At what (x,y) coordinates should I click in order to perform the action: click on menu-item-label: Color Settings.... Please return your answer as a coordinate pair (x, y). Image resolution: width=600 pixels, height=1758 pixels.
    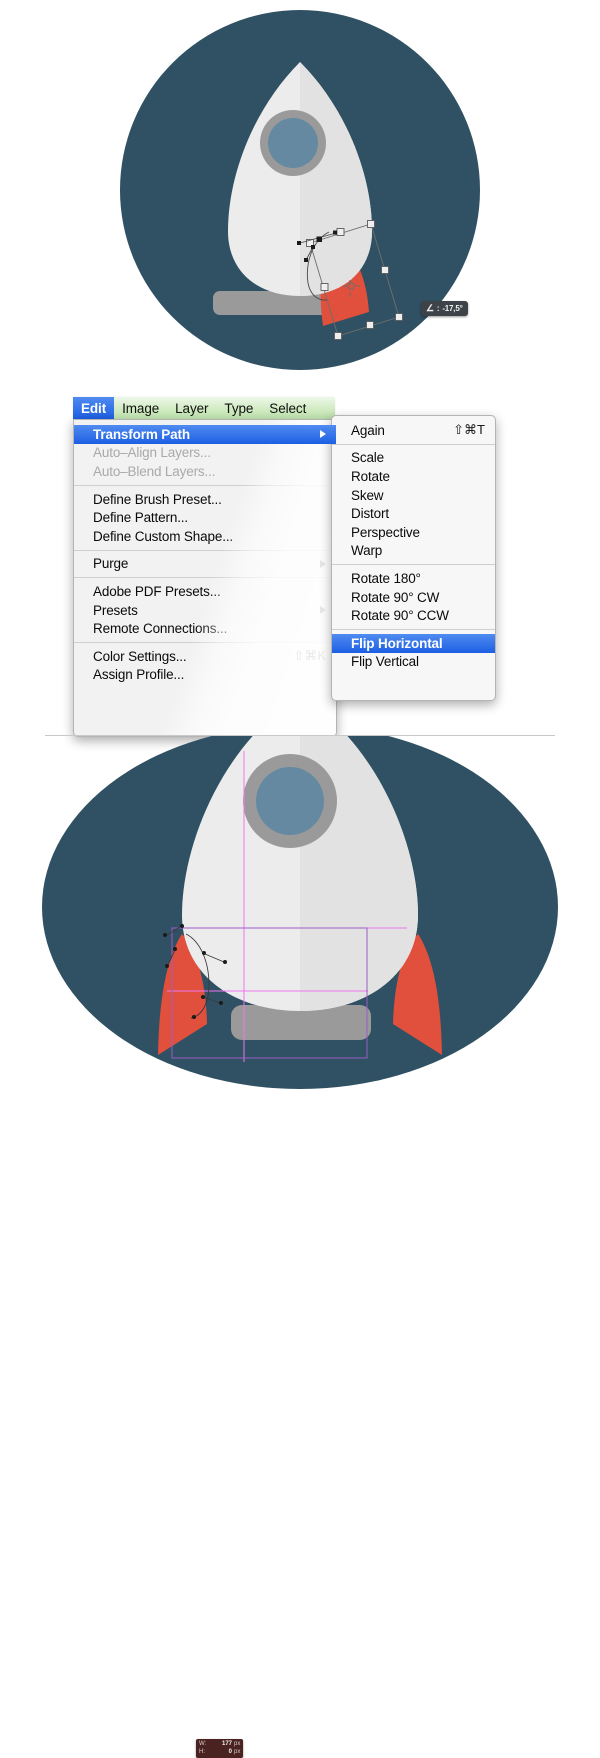
    Looking at the image, I should click on (140, 656).